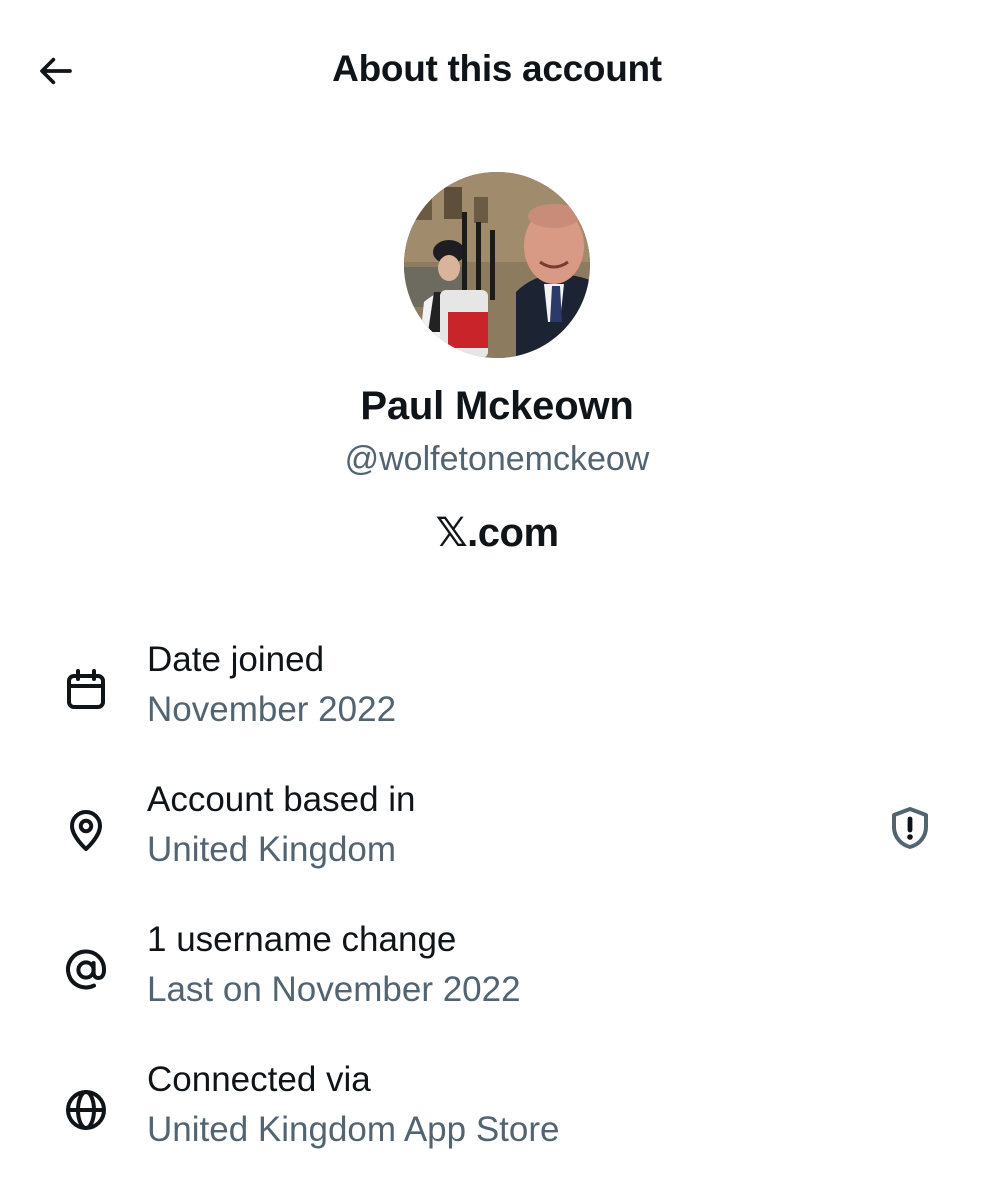  I want to click on detail-row-username-change: 1 username change Last on November 2022, so click(497, 975).